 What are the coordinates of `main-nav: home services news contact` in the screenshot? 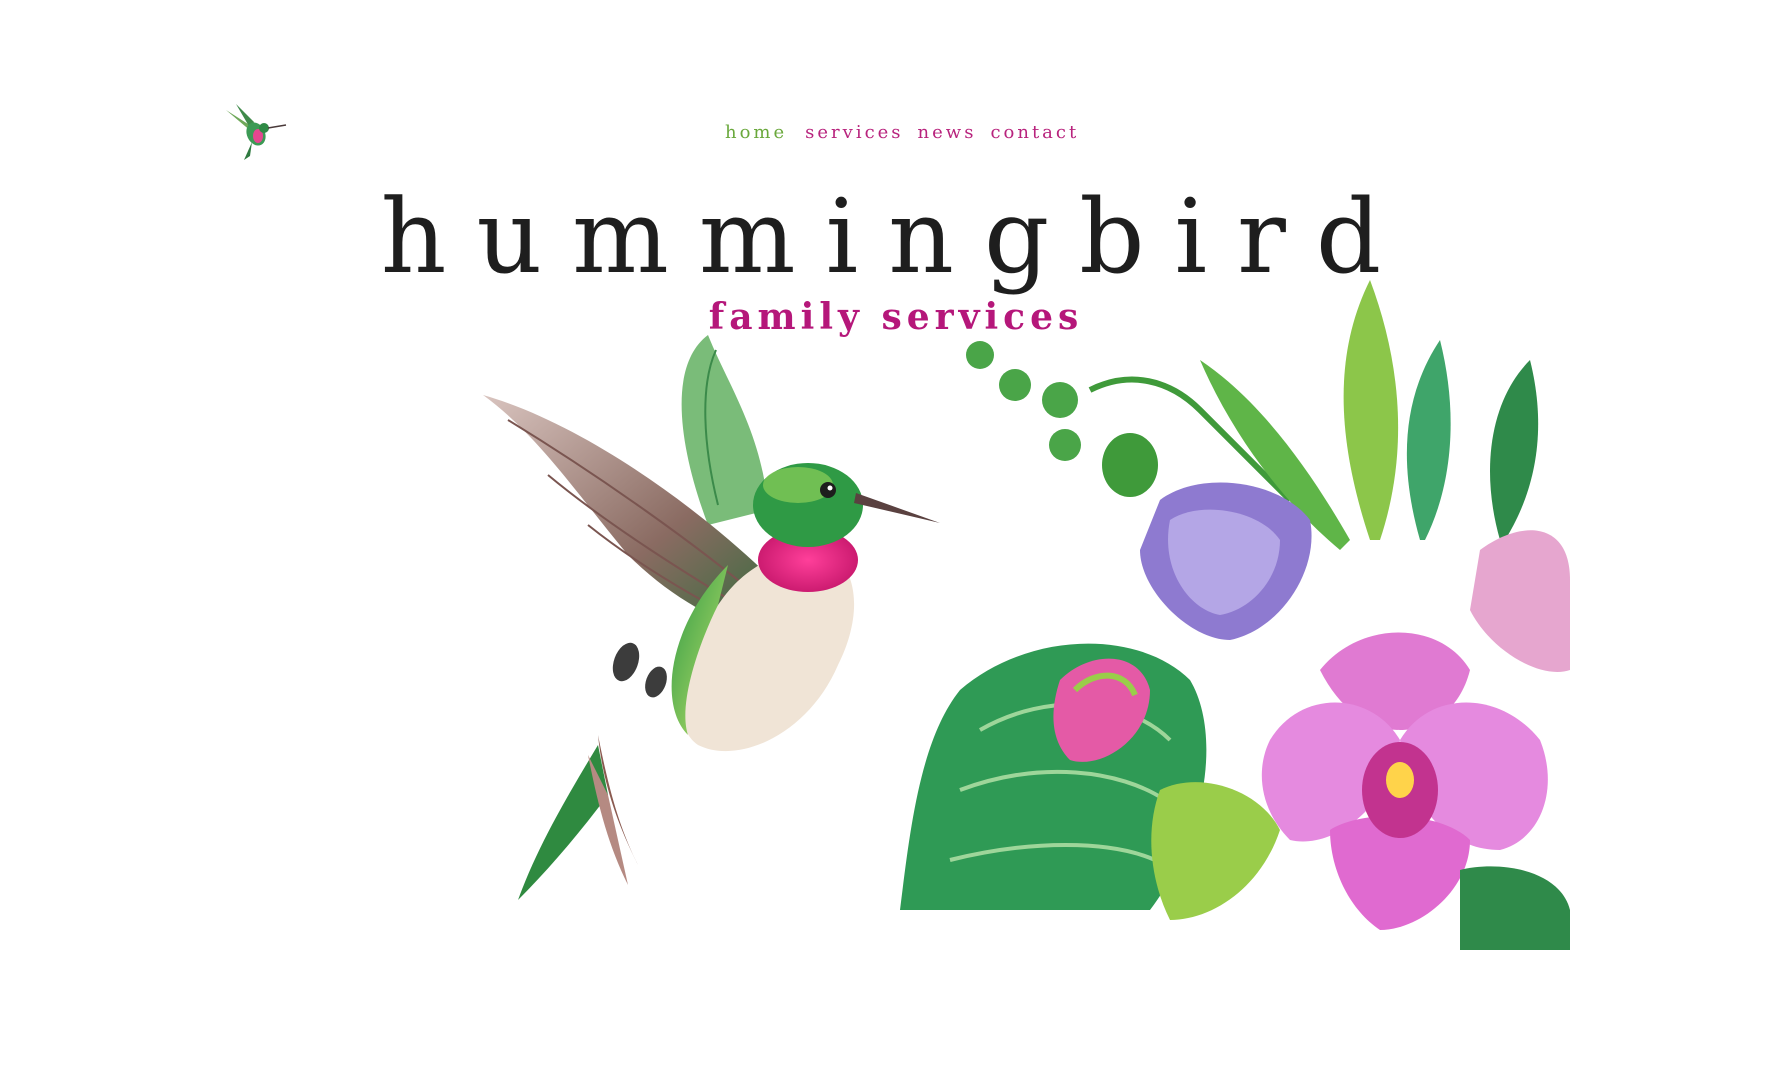 It's located at (902, 132).